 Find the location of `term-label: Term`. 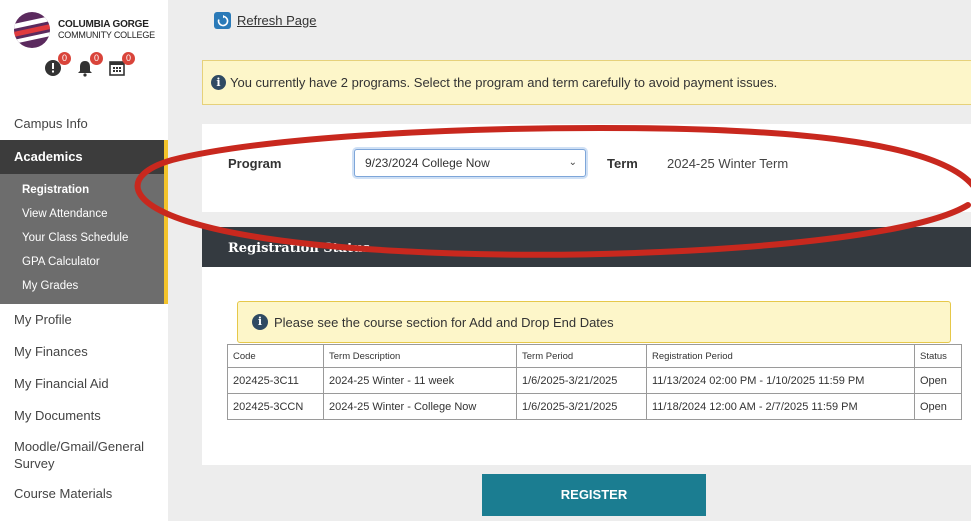

term-label: Term is located at coordinates (622, 163).